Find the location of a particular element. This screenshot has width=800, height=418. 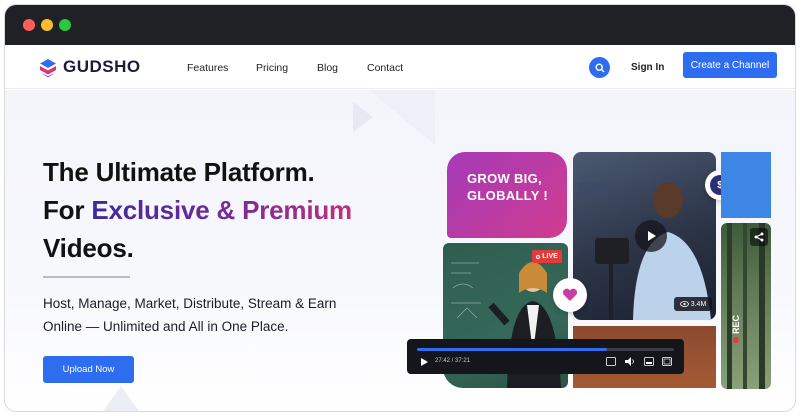

play-small-icon is located at coordinates (424, 362).